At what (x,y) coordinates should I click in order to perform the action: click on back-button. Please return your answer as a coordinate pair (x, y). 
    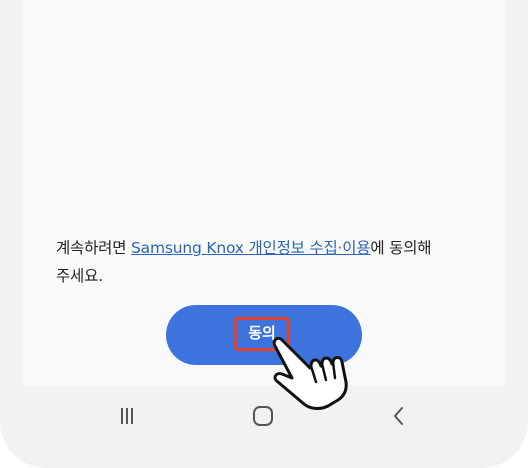
    Looking at the image, I should click on (399, 416).